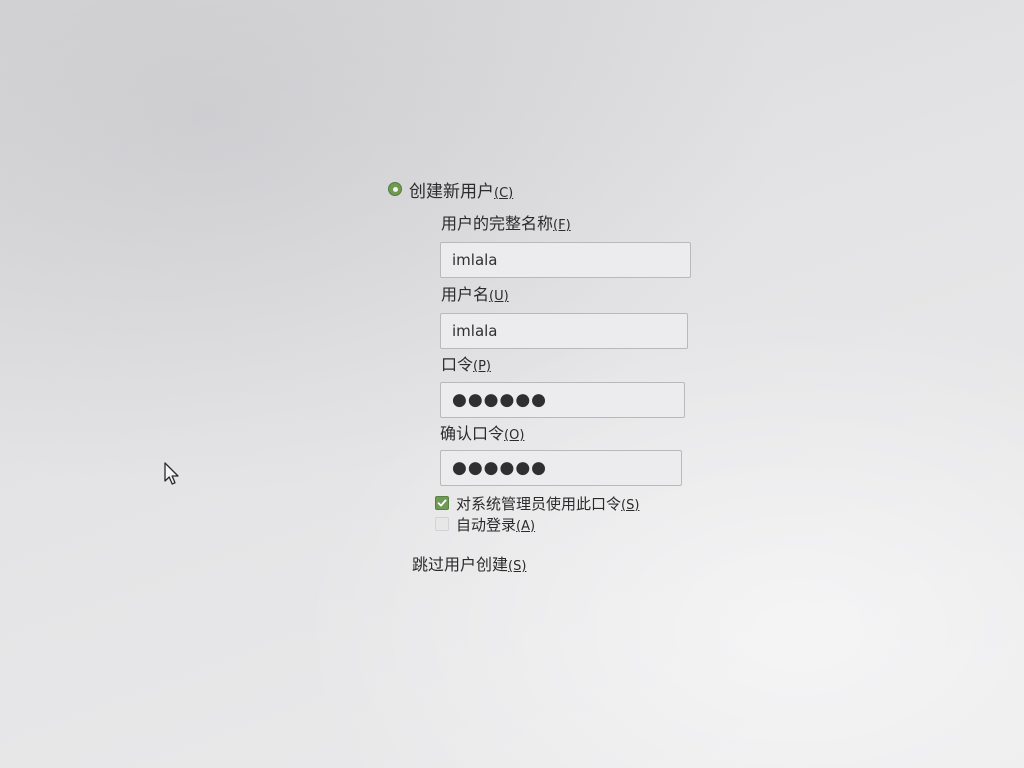  I want to click on auto-login-option: 自动登录(A), so click(485, 524).